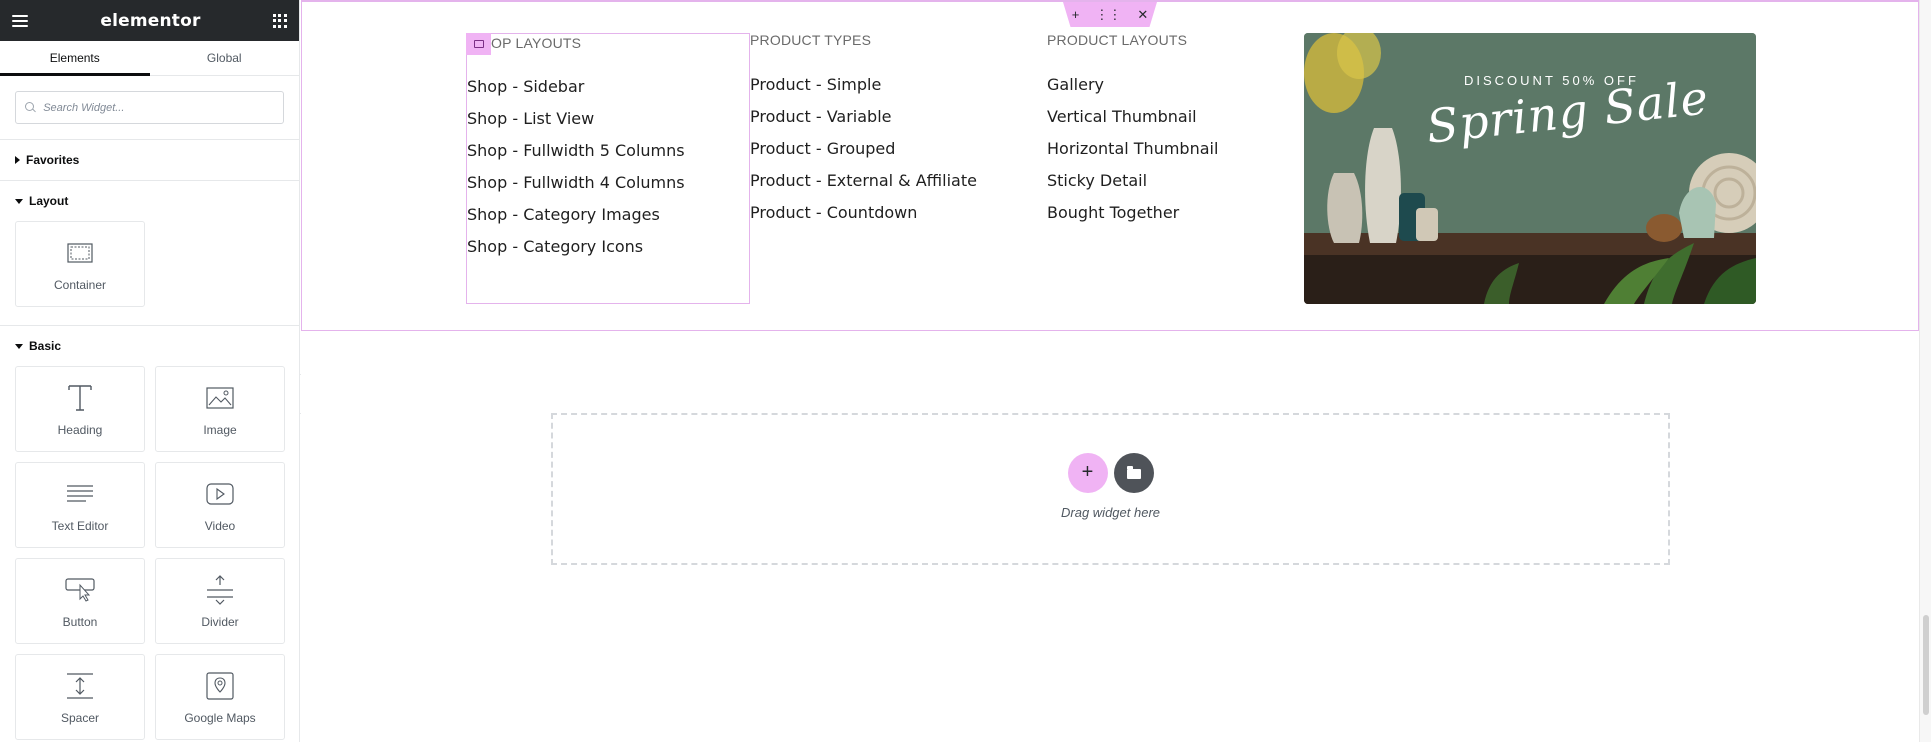  Describe the element at coordinates (80, 494) in the screenshot. I see `text-editor-icon` at that location.